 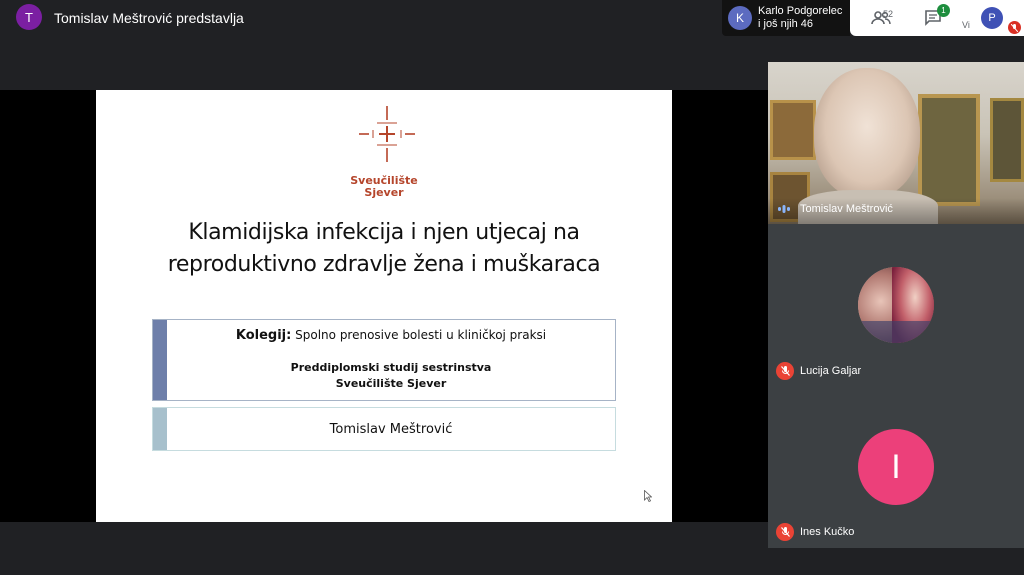 I want to click on painting-frame-right, so click(x=949, y=150).